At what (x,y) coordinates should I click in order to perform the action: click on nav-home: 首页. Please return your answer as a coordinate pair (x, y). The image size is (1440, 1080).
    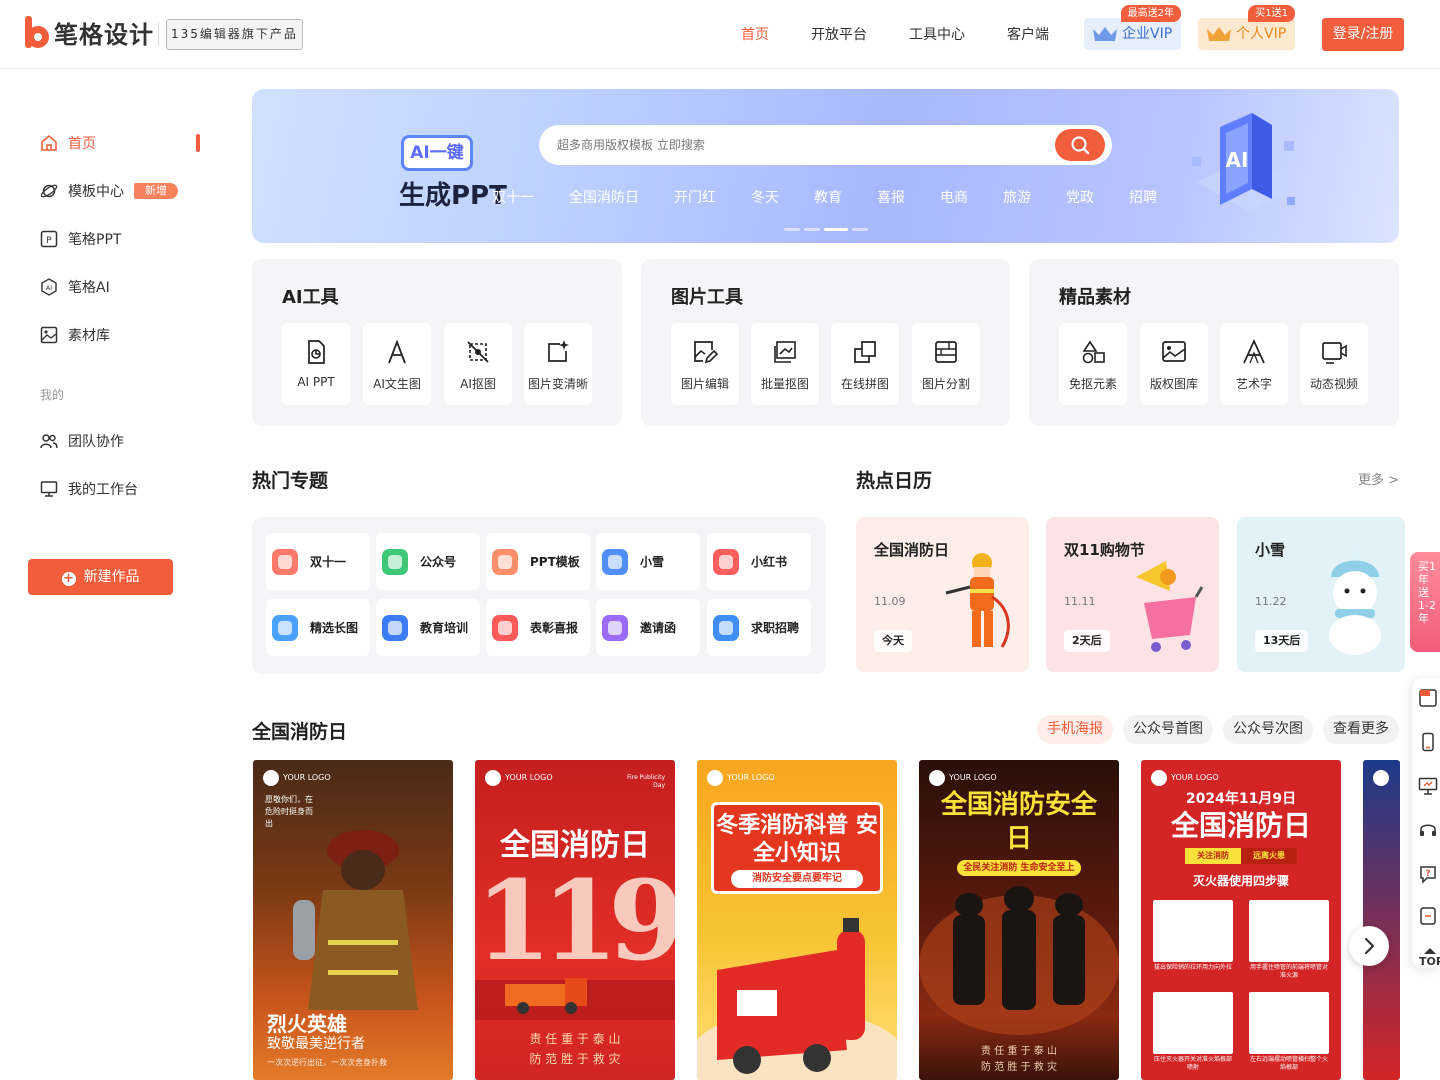
    Looking at the image, I should click on (755, 34).